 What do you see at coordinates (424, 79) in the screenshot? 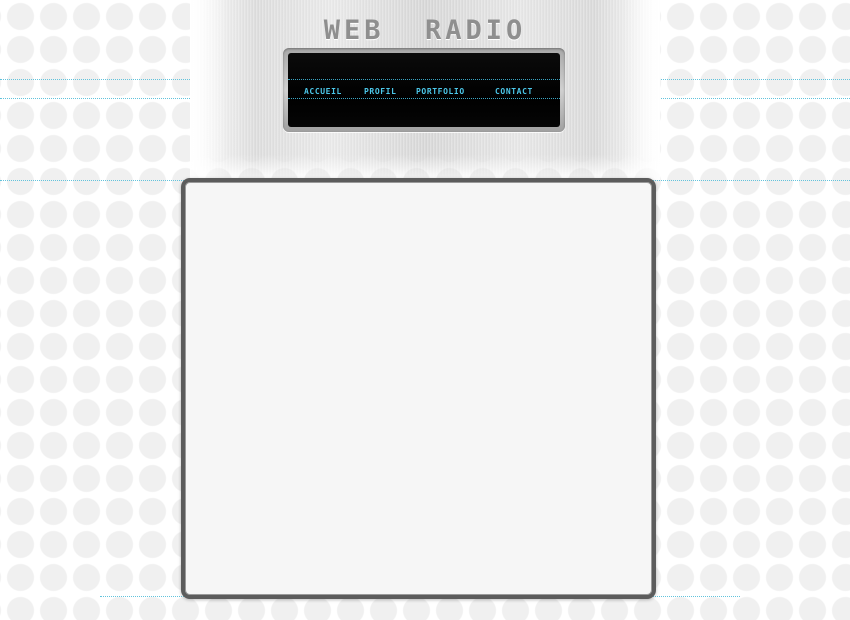
I see `screen-guide-top` at bounding box center [424, 79].